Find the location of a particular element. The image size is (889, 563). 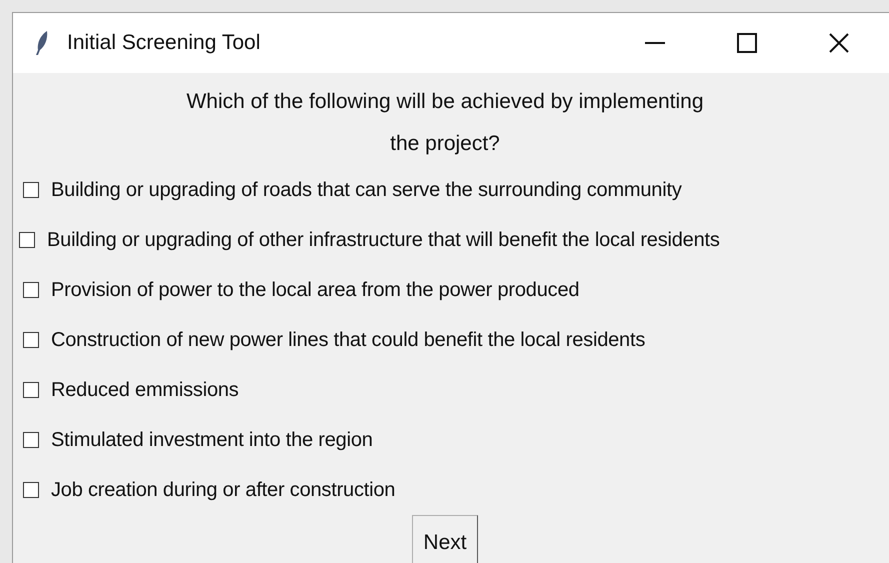

option-checkbox: Construction of new power lines that could benefit the local residents is located at coordinates (451, 340).